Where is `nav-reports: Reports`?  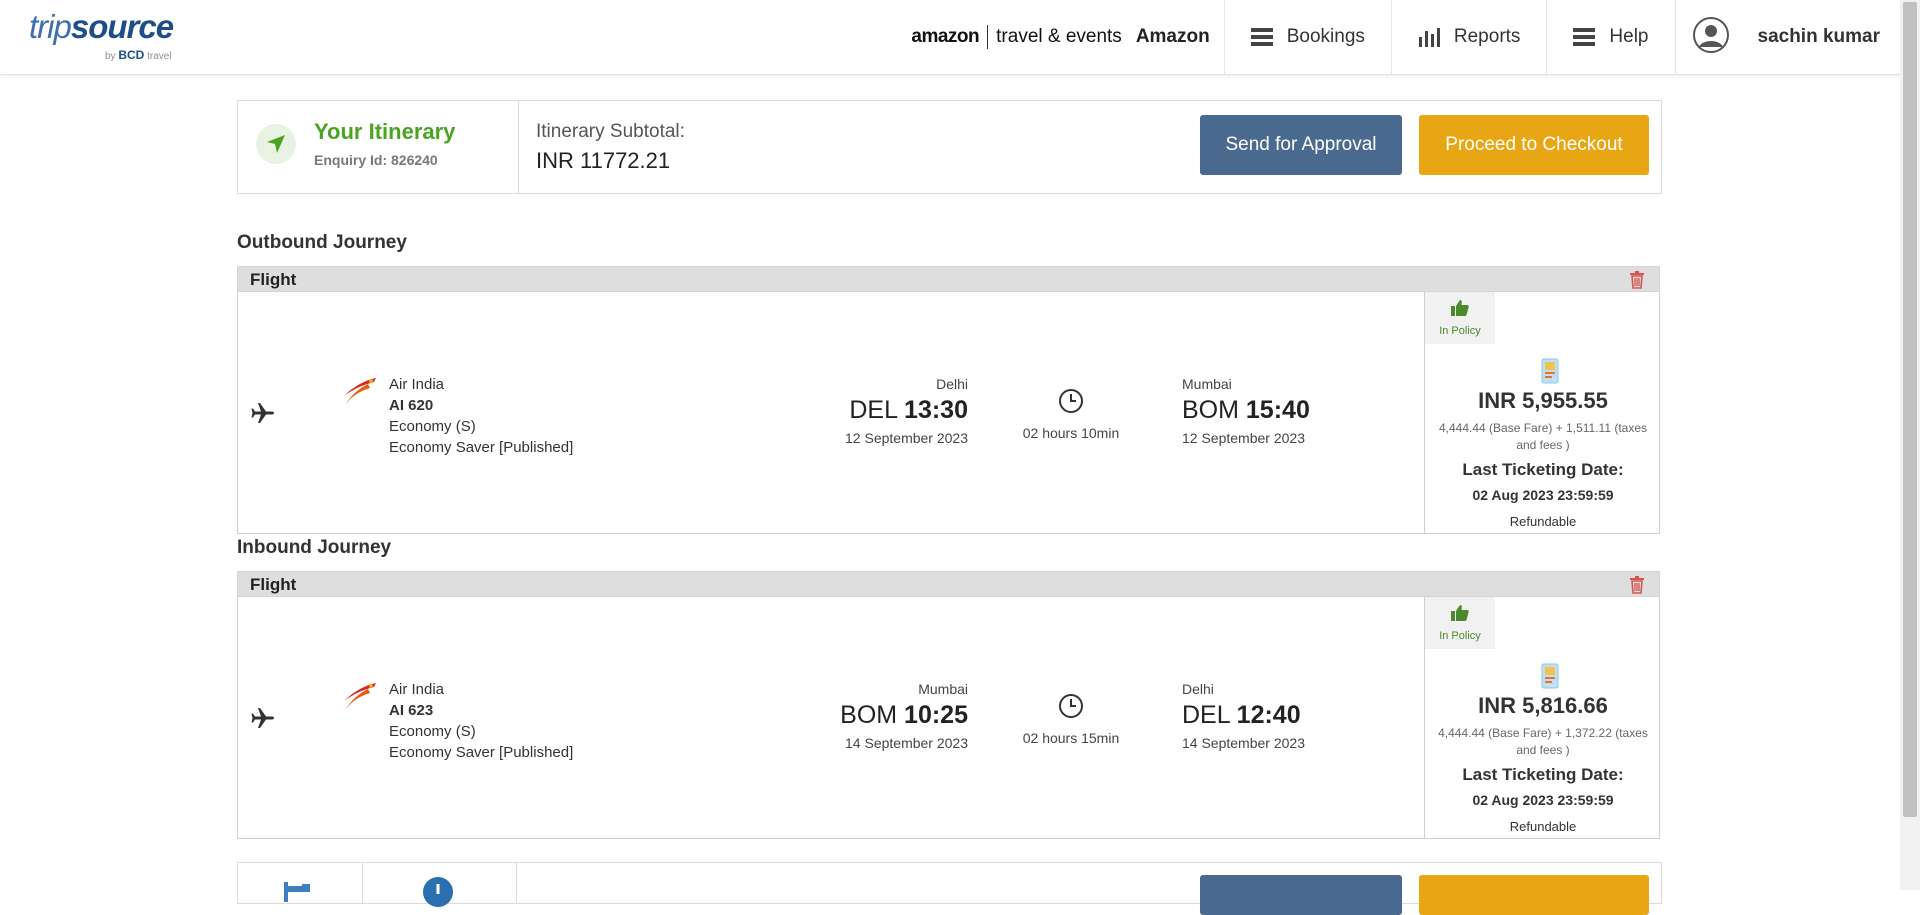
nav-reports: Reports is located at coordinates (1468, 37).